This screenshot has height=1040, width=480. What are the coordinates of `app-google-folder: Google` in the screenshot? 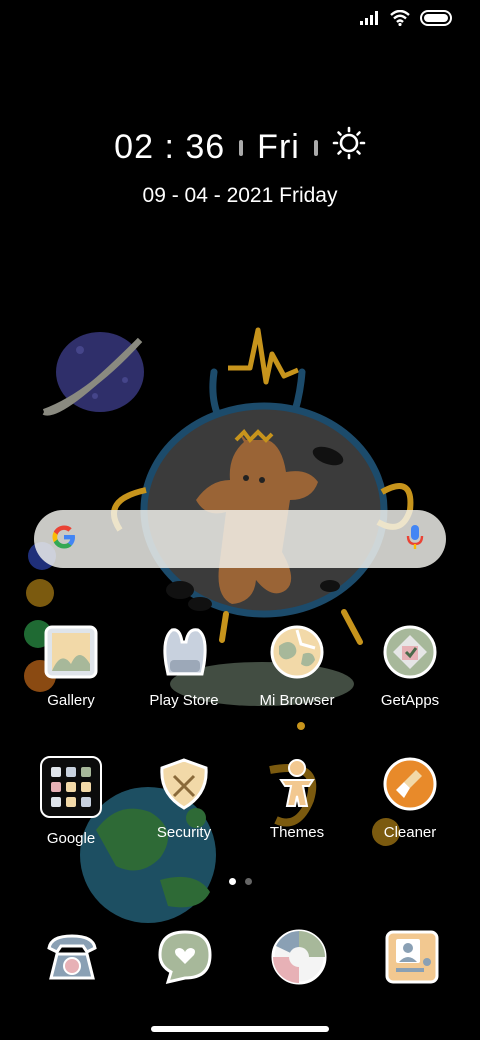 It's located at (71, 801).